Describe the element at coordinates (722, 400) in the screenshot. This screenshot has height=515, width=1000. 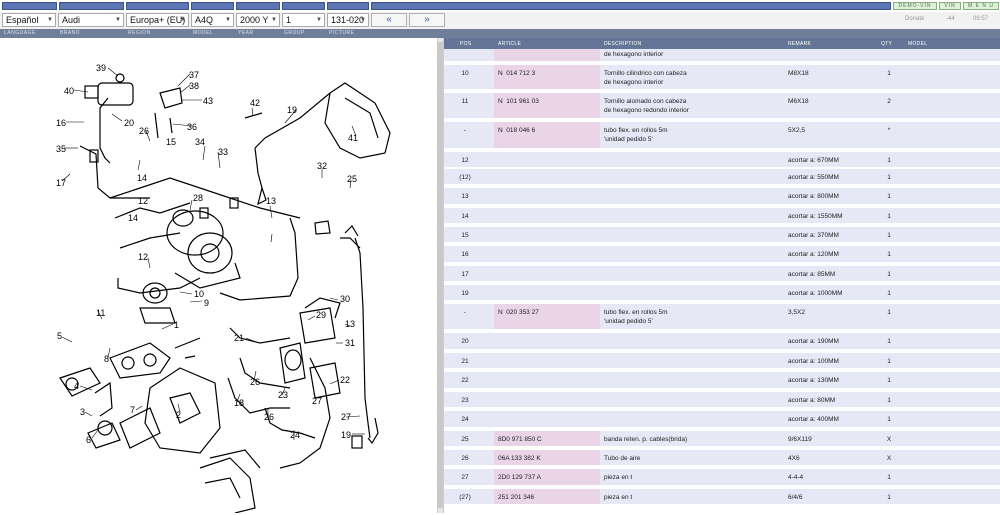
I see `table-row: 23 acortar a: 80MM 1` at that location.